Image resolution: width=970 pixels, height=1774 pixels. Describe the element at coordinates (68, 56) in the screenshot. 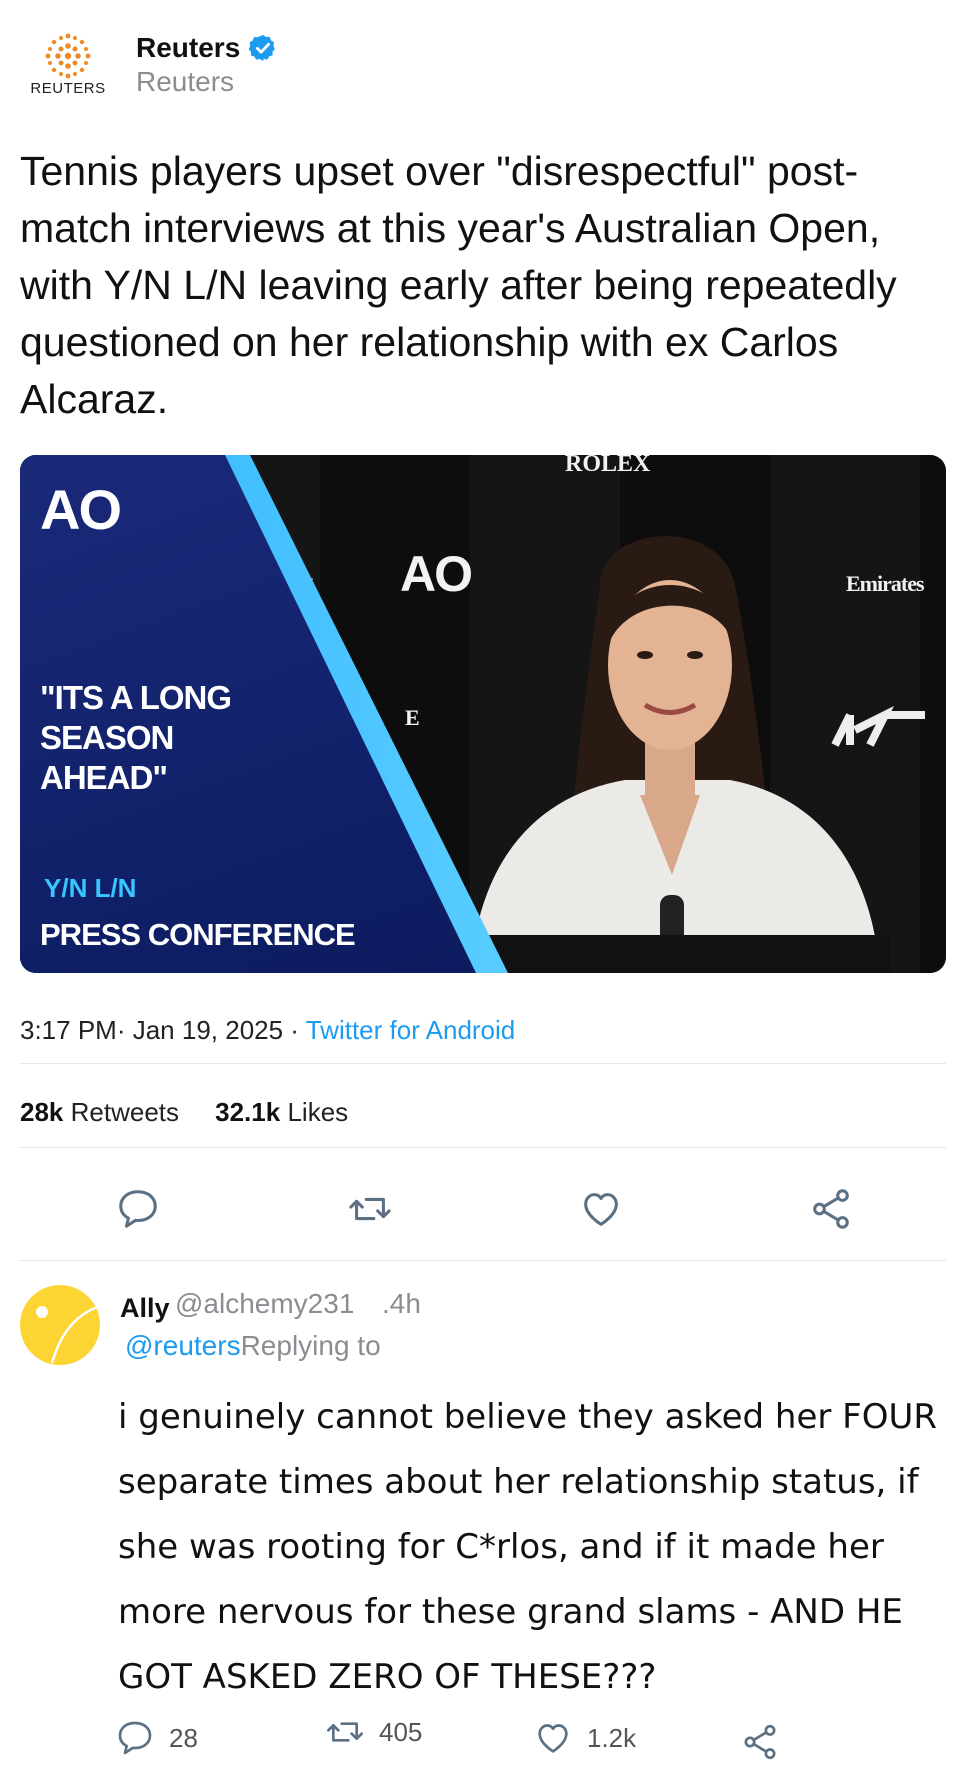

I see `reuters-logo-icon` at that location.